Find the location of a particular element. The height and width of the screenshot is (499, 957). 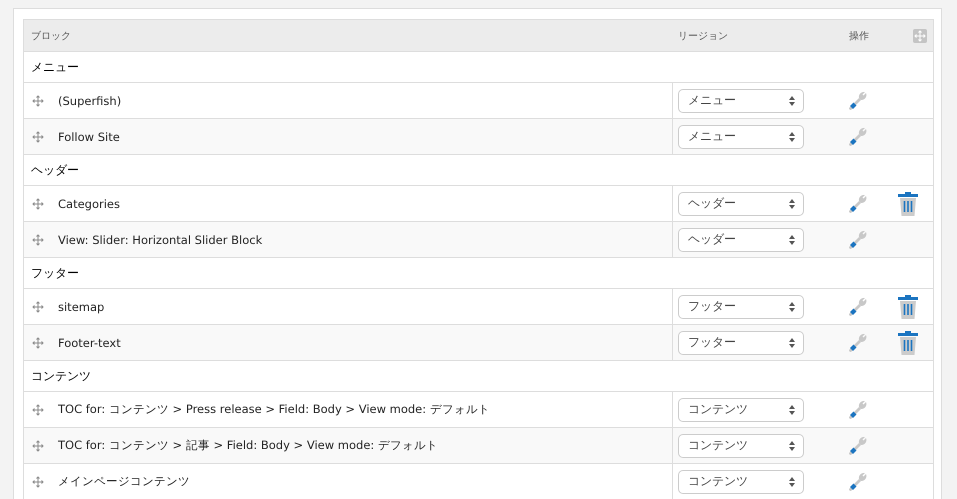

column-header: 操作 is located at coordinates (859, 36).